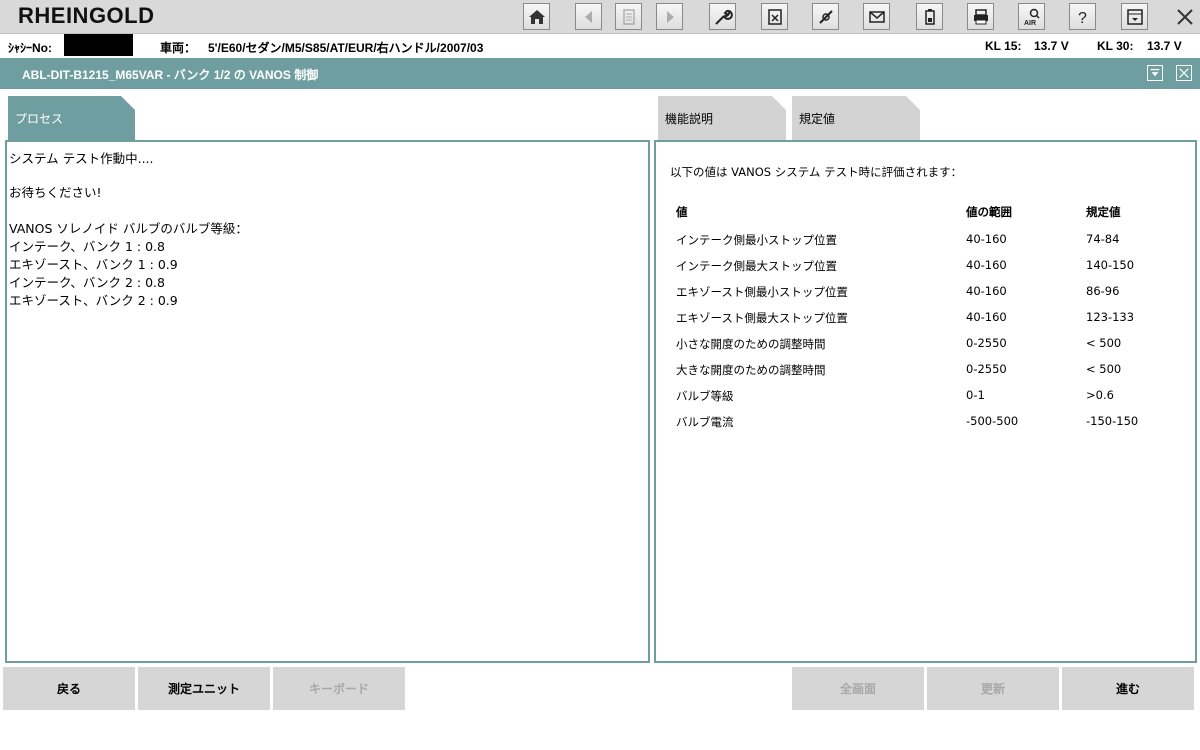 This screenshot has height=750, width=1200. Describe the element at coordinates (1003, 46) in the screenshot. I see `kl15-label: KL 15:` at that location.